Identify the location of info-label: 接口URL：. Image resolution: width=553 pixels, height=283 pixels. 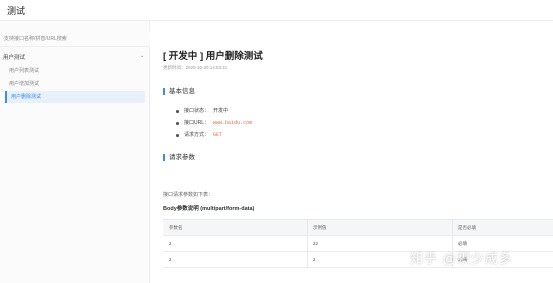
(197, 123).